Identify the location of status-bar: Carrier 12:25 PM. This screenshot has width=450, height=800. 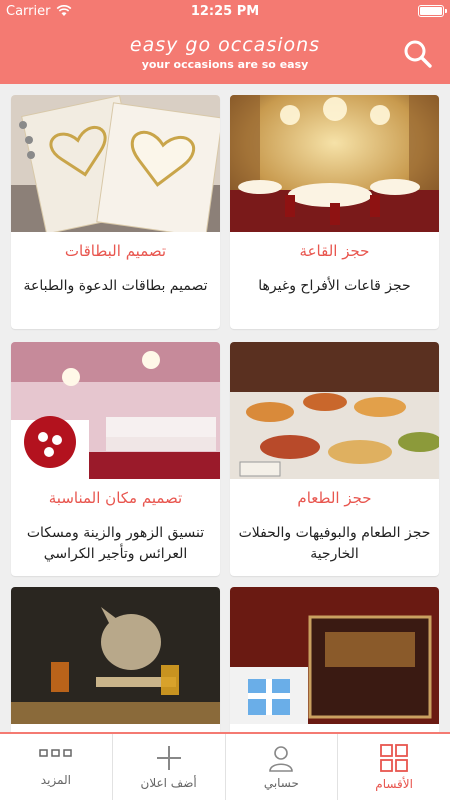
(225, 11).